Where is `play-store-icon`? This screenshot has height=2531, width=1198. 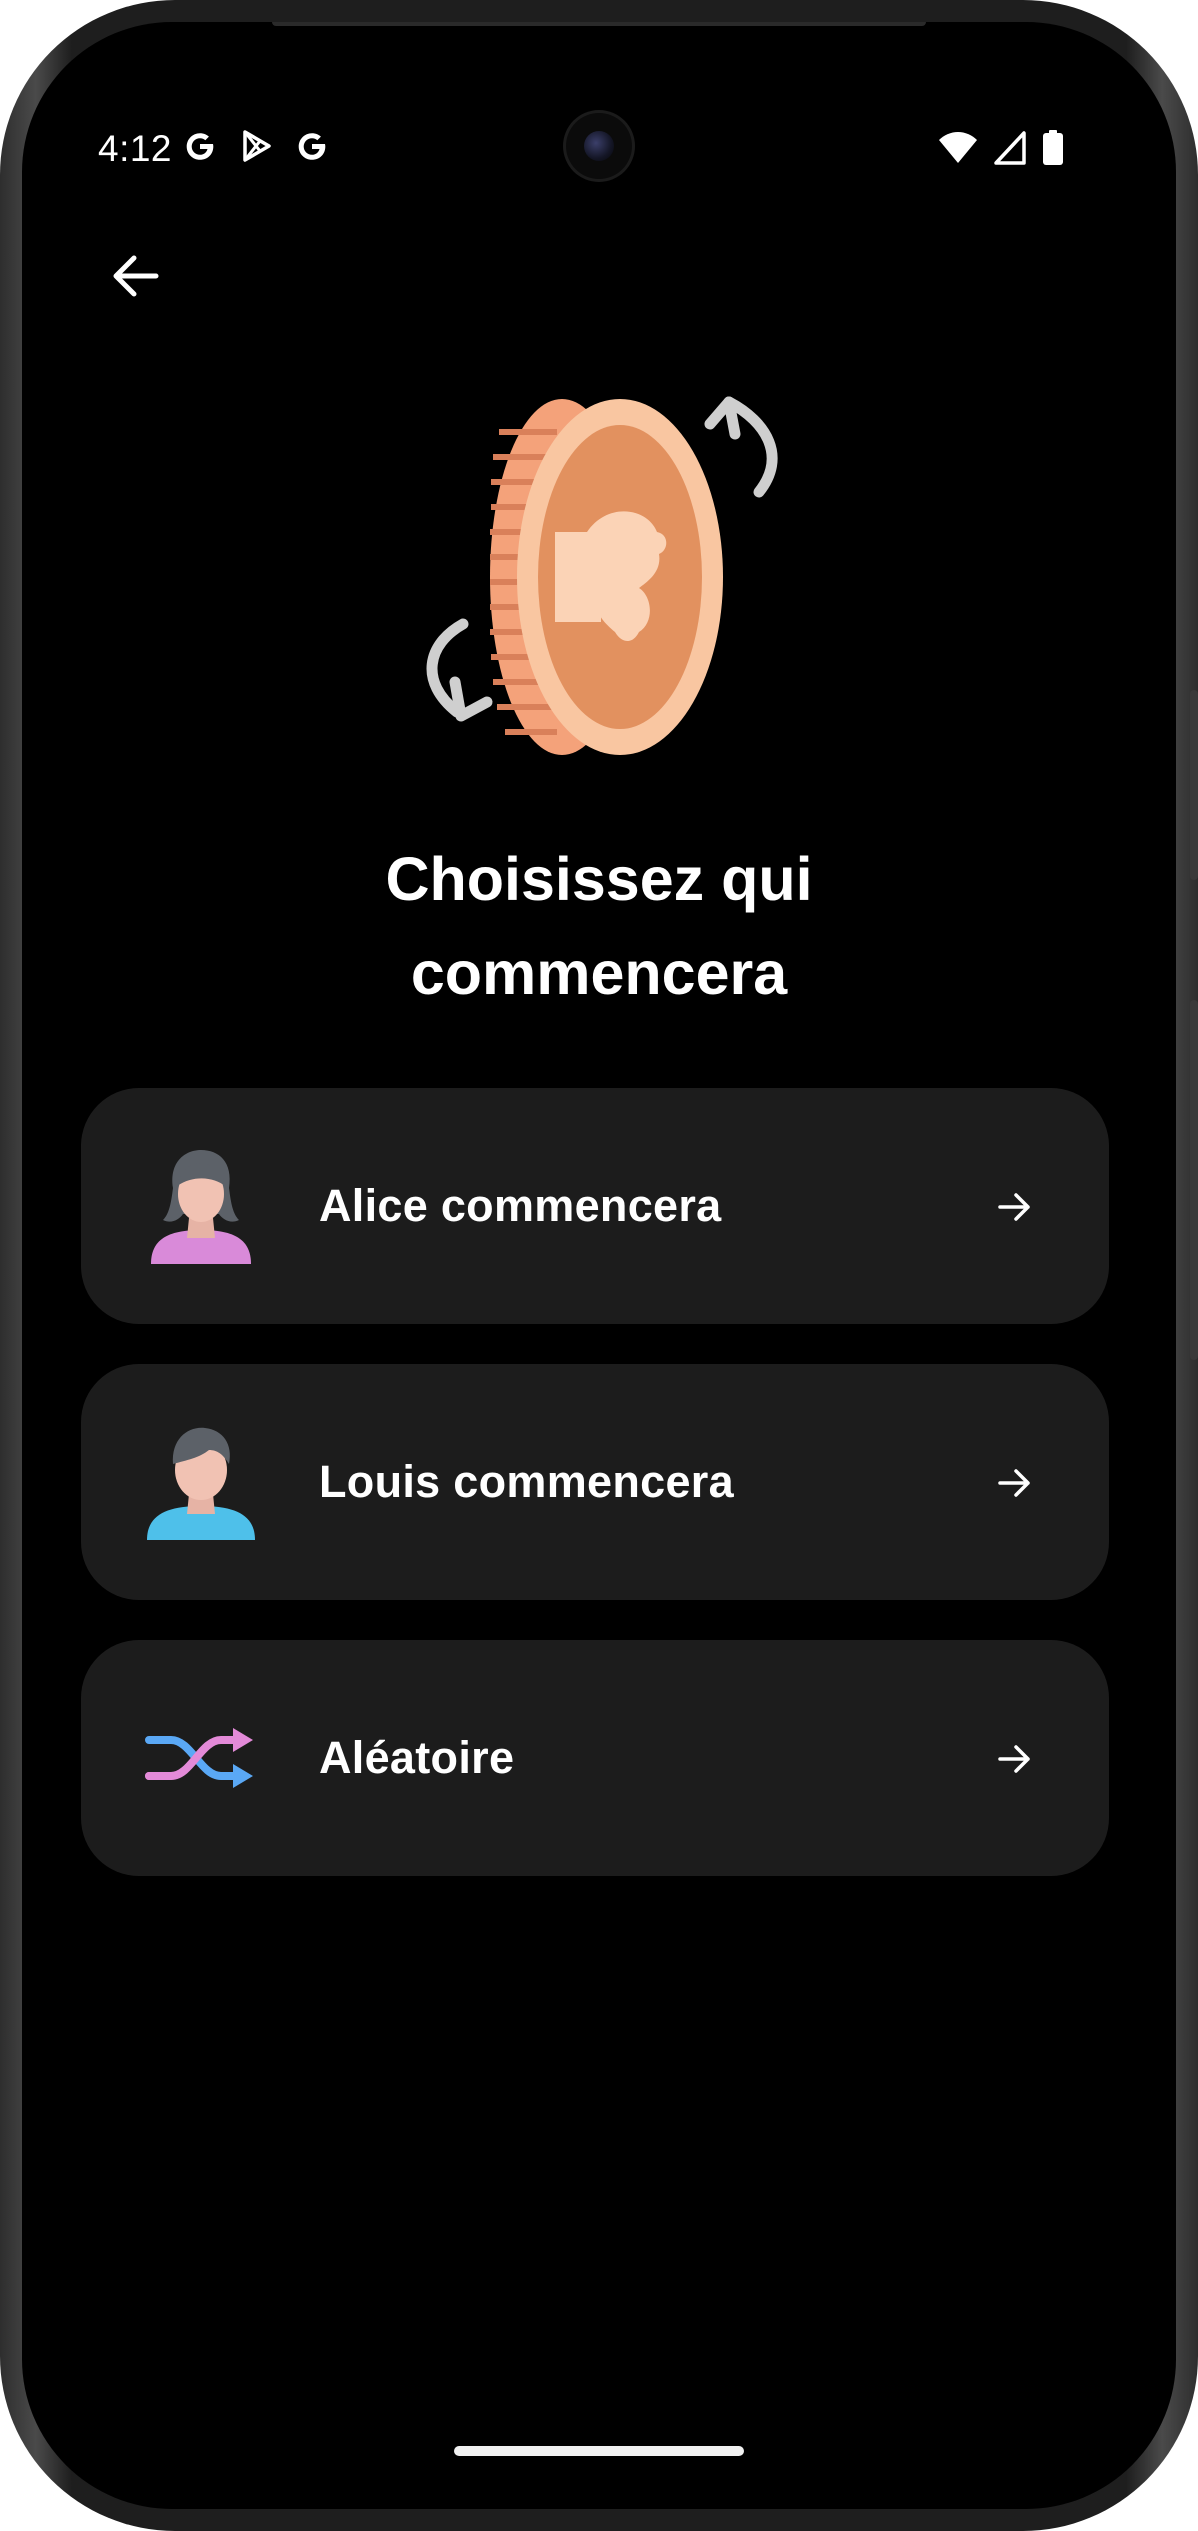 play-store-icon is located at coordinates (257, 146).